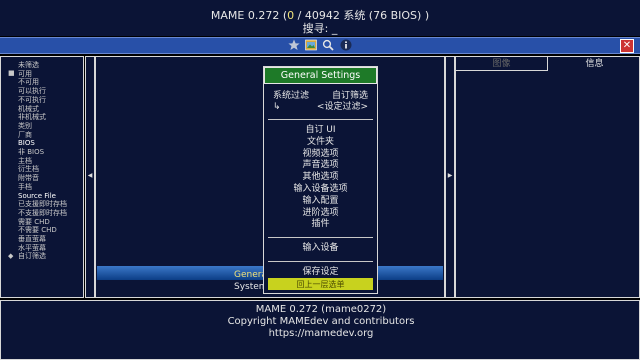 This screenshot has height=360, width=640. Describe the element at coordinates (32, 239) in the screenshot. I see `filter-item: 垂直萤幕` at that location.